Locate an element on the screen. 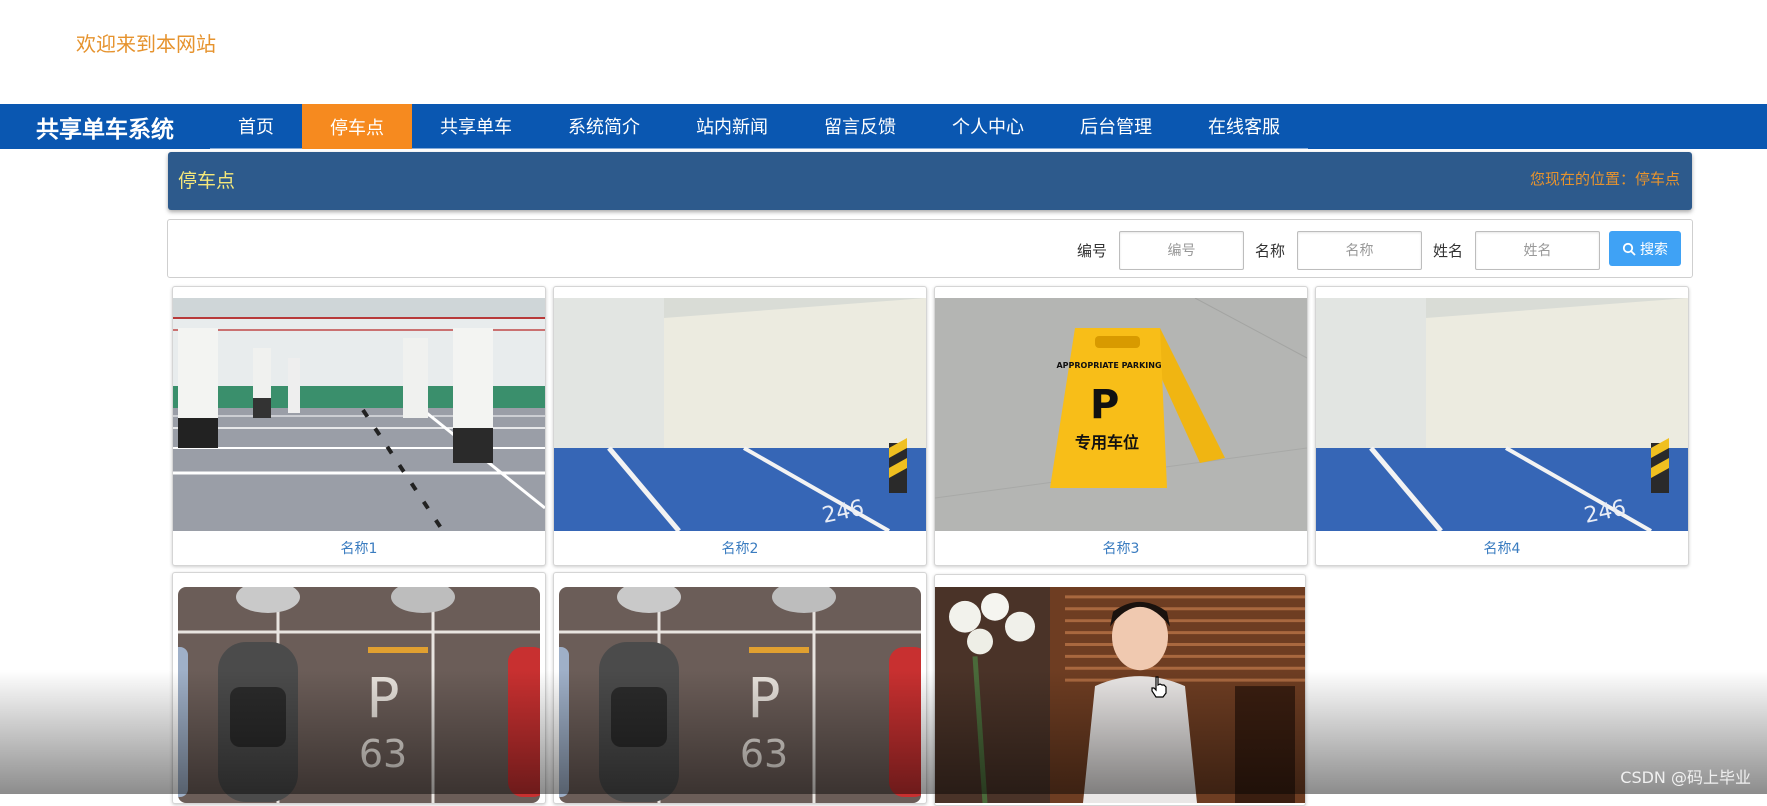 This screenshot has width=1767, height=806. card-title: 名称2 is located at coordinates (740, 549).